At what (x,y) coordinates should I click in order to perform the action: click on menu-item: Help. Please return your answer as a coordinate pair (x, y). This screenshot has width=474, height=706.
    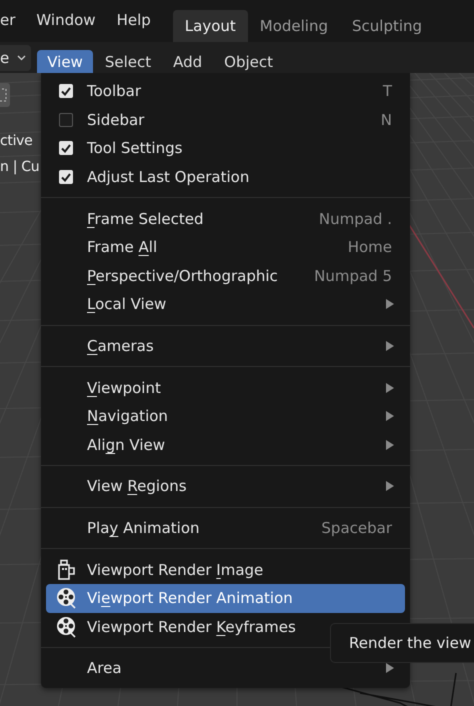
    Looking at the image, I should click on (133, 20).